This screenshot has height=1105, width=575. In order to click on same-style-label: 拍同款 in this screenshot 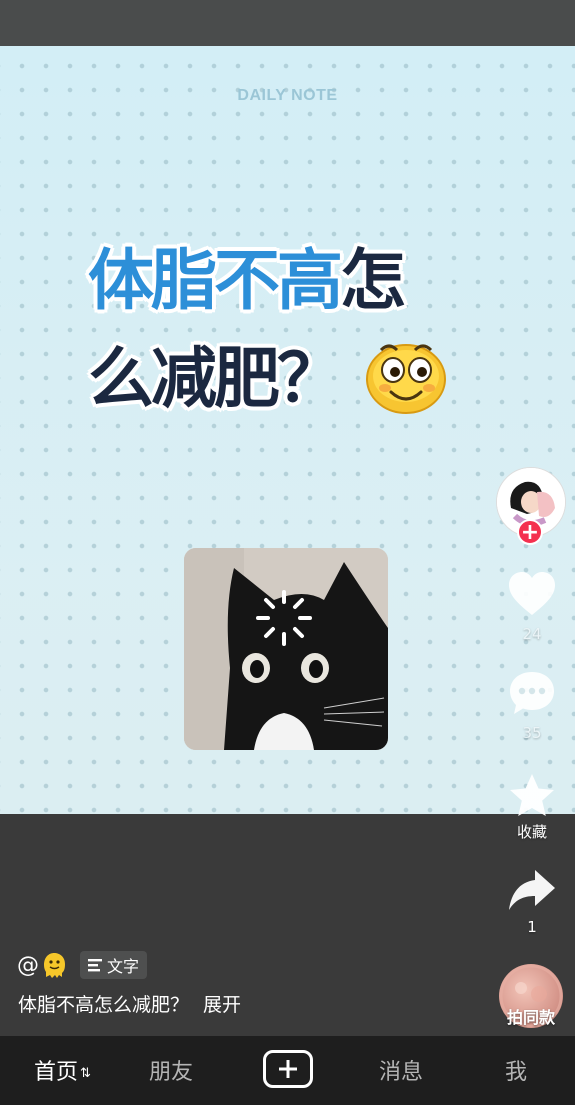, I will do `click(531, 1016)`.